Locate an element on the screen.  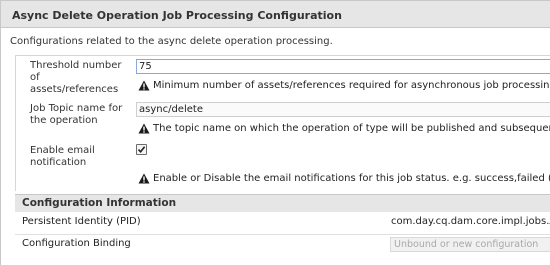
email-notification-label: Enable email notification is located at coordinates (62, 156).